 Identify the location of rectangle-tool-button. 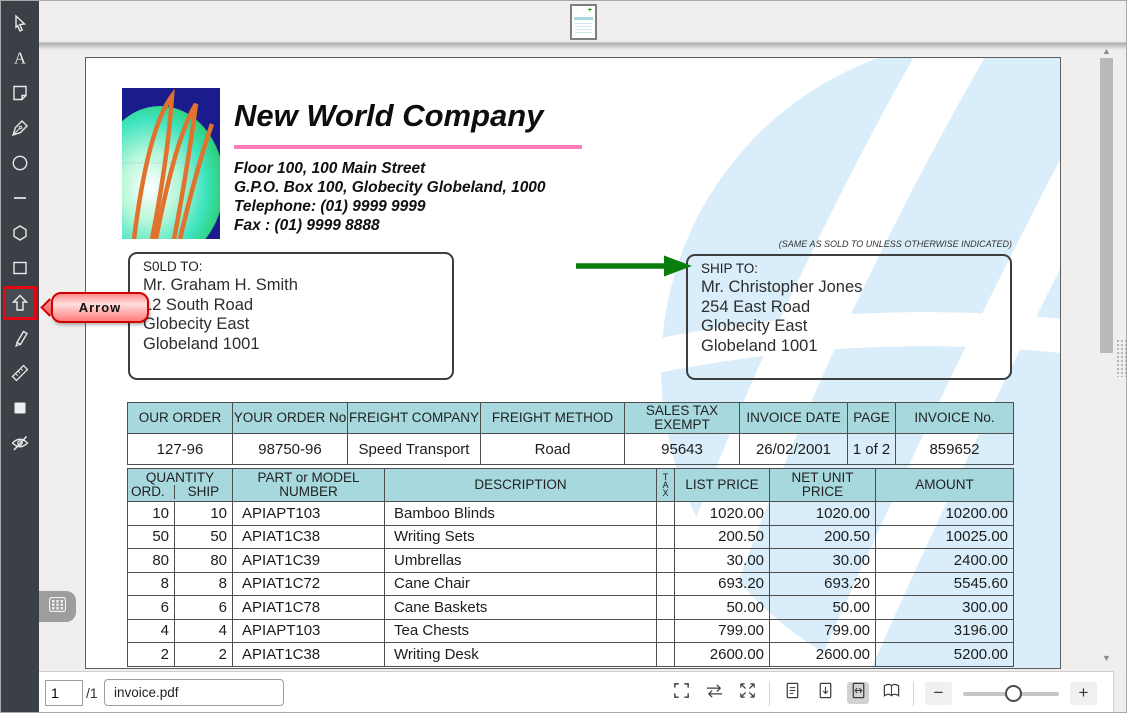
(20, 268).